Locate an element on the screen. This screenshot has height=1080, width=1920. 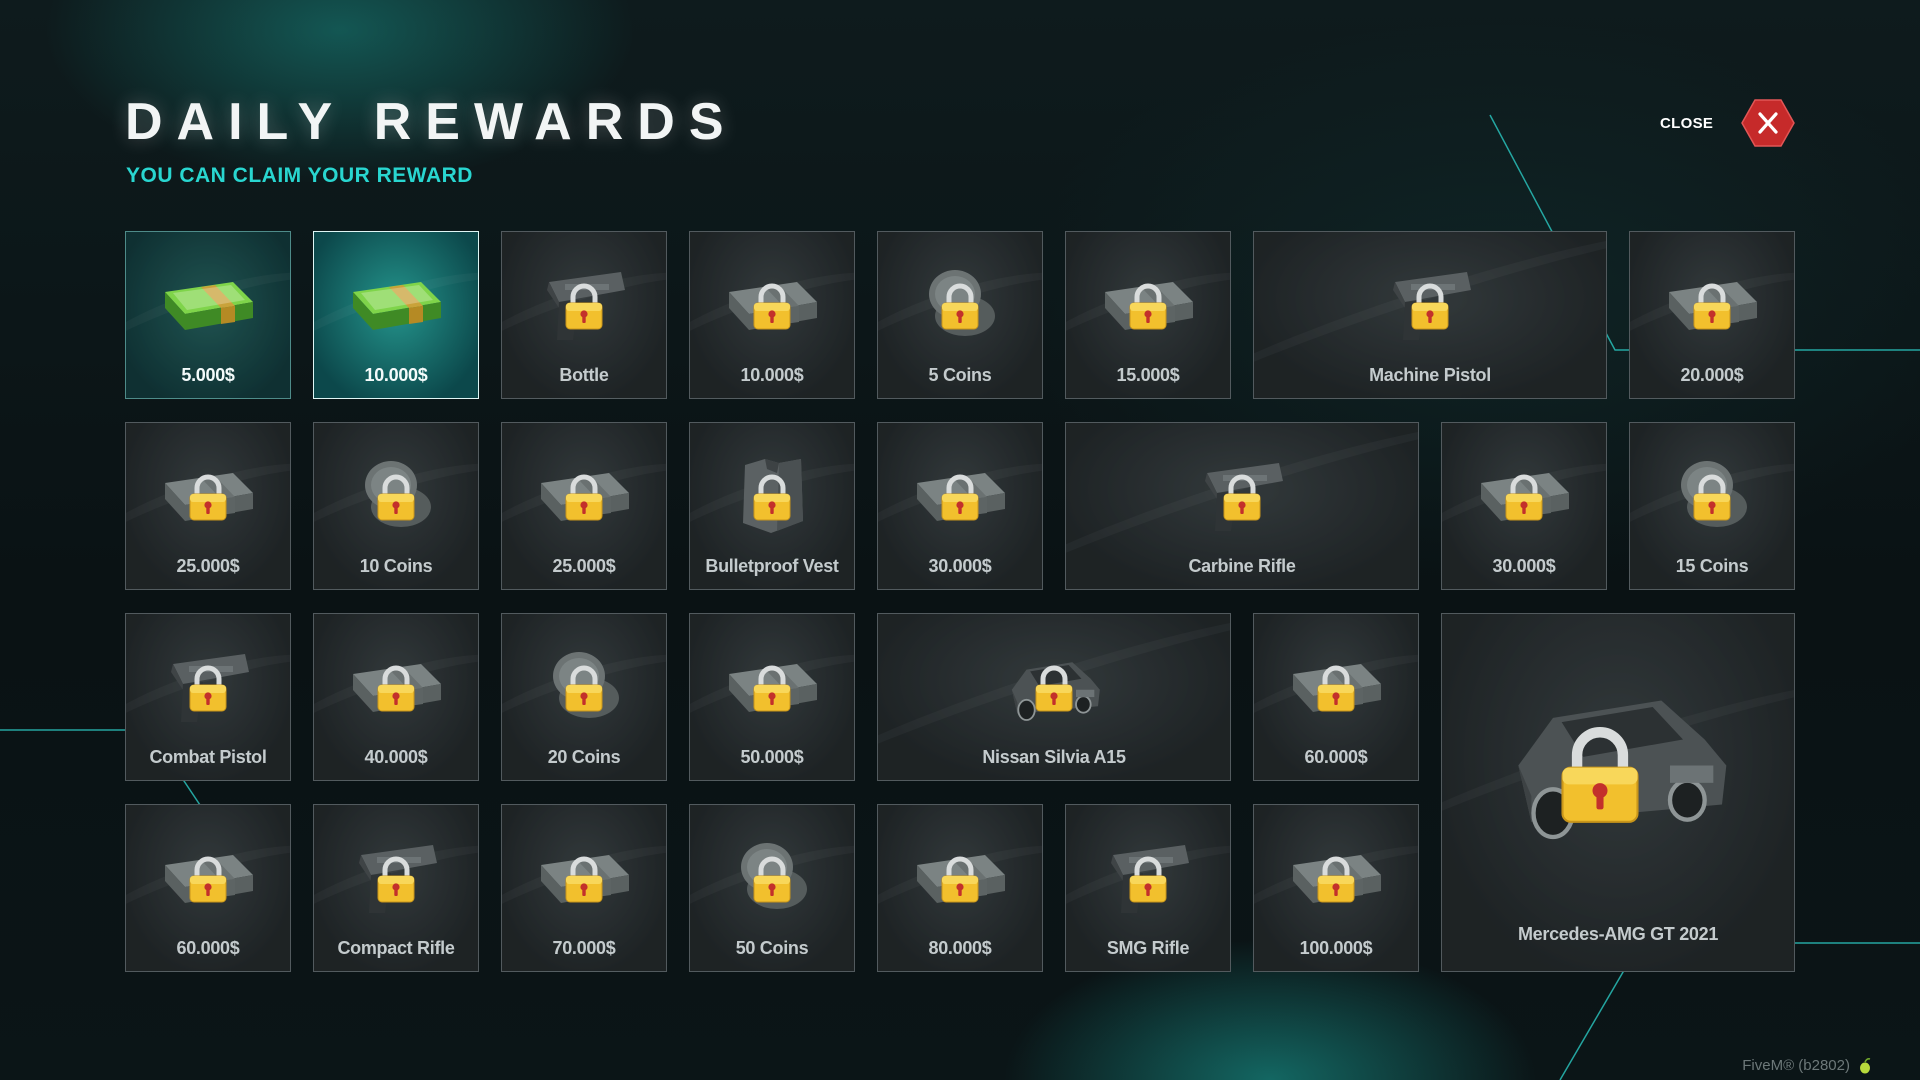
reward-tile: 15.000$ is located at coordinates (1148, 315).